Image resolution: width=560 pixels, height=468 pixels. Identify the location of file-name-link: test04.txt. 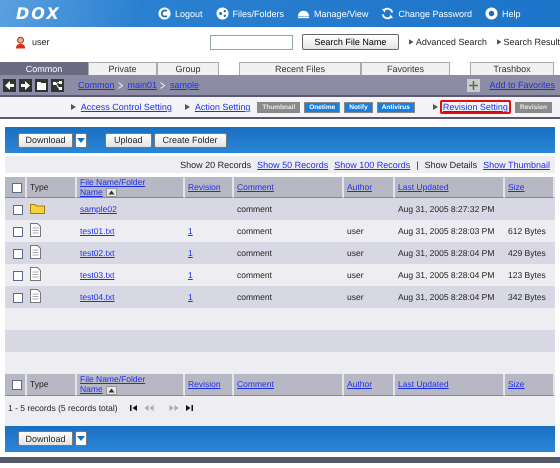
(97, 297).